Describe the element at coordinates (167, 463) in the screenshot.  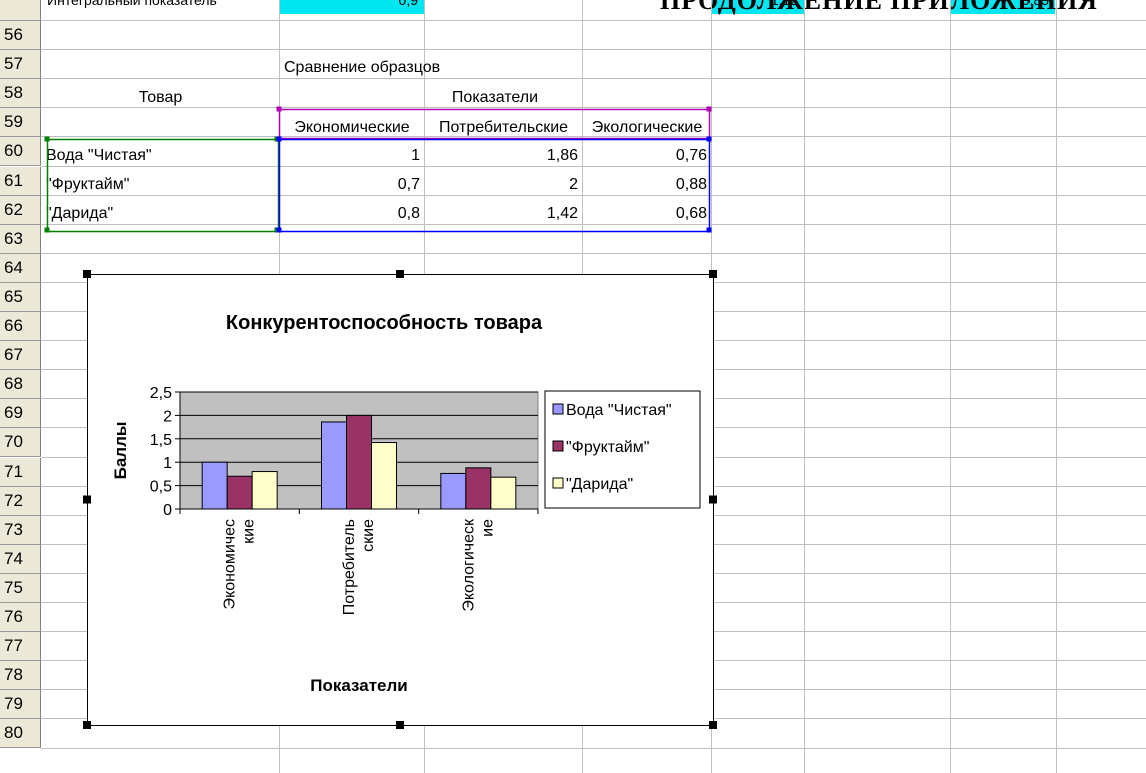
I see `y-tick-label: 1` at that location.